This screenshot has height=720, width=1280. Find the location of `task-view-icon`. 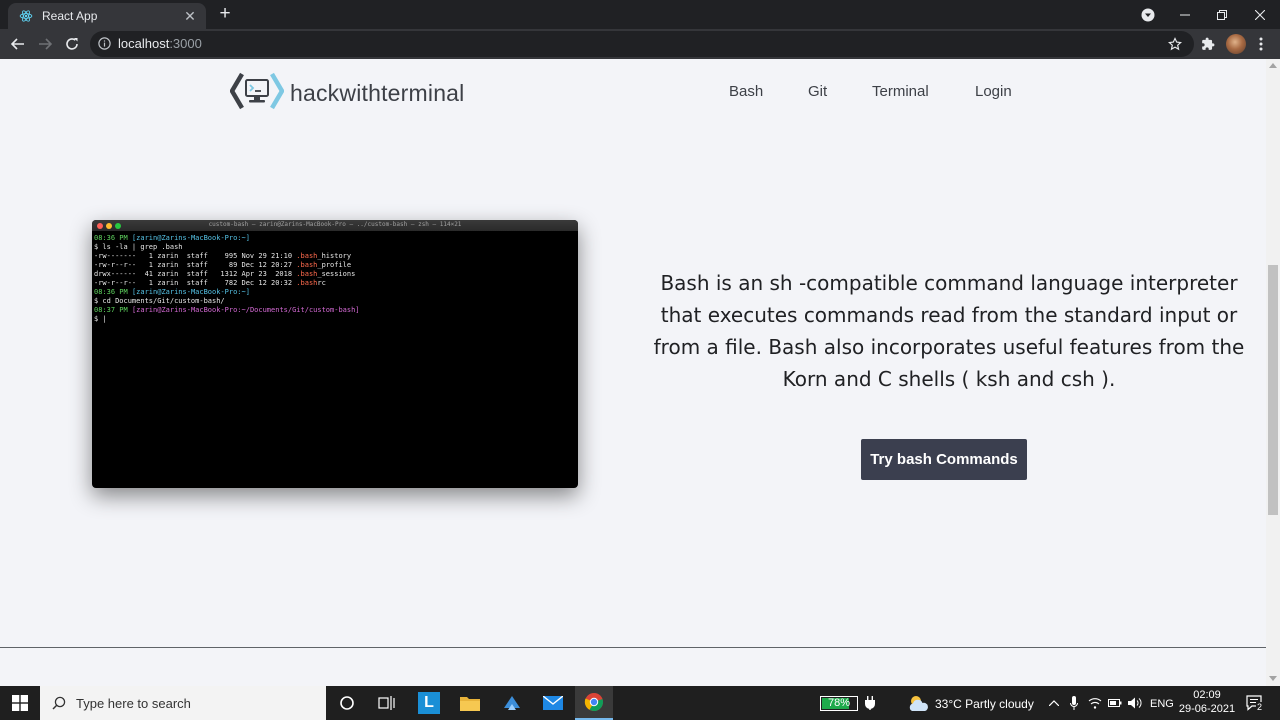

task-view-icon is located at coordinates (387, 703).